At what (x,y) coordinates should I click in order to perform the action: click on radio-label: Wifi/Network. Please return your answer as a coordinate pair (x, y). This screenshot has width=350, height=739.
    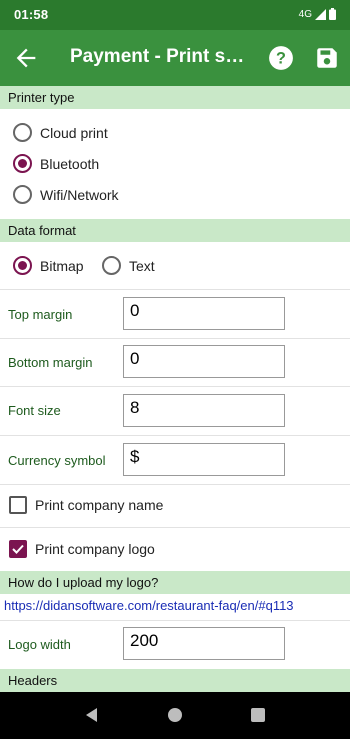
    Looking at the image, I should click on (79, 194).